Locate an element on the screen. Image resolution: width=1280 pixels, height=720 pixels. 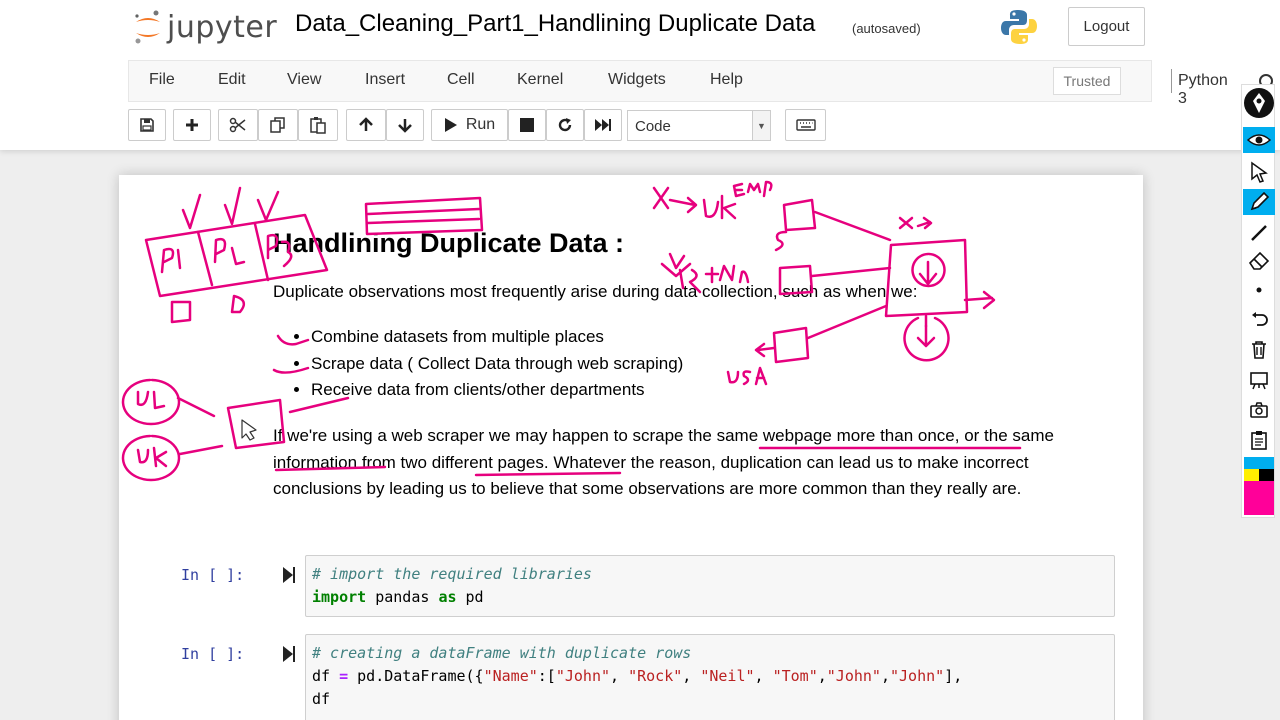
eye-icon is located at coordinates (1259, 140).